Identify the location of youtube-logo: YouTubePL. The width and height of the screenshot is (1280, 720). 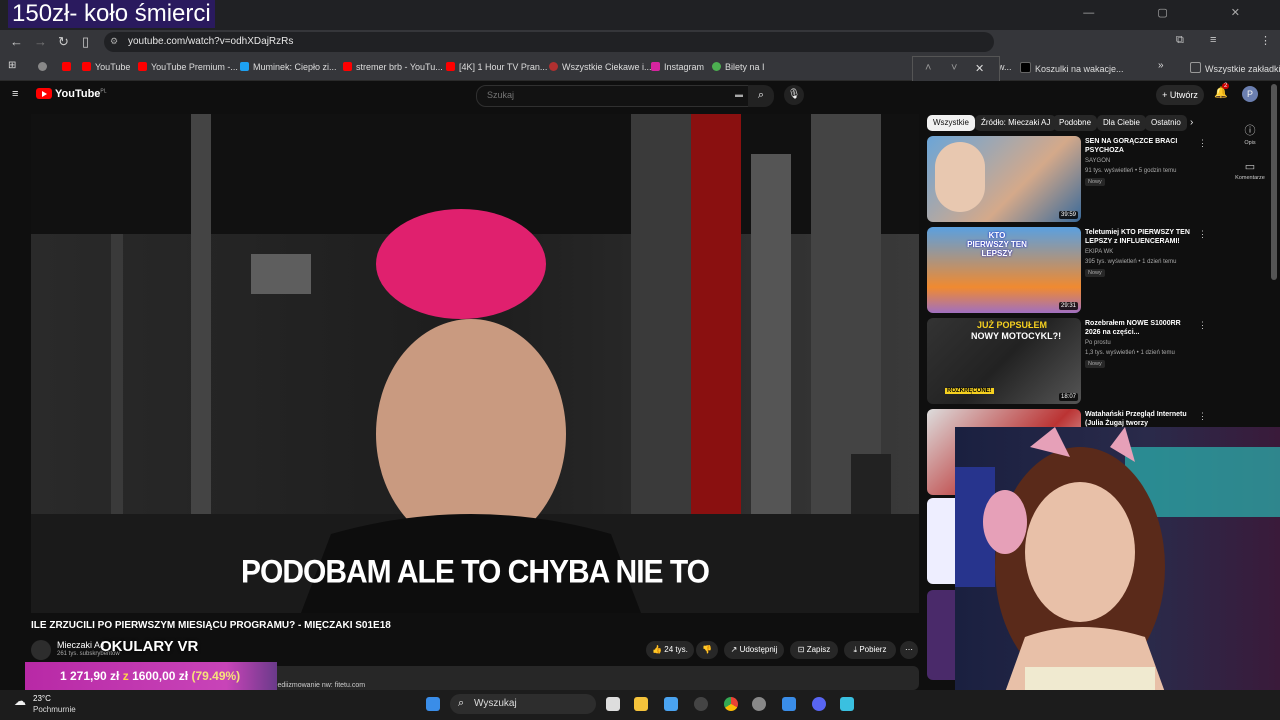
(71, 94).